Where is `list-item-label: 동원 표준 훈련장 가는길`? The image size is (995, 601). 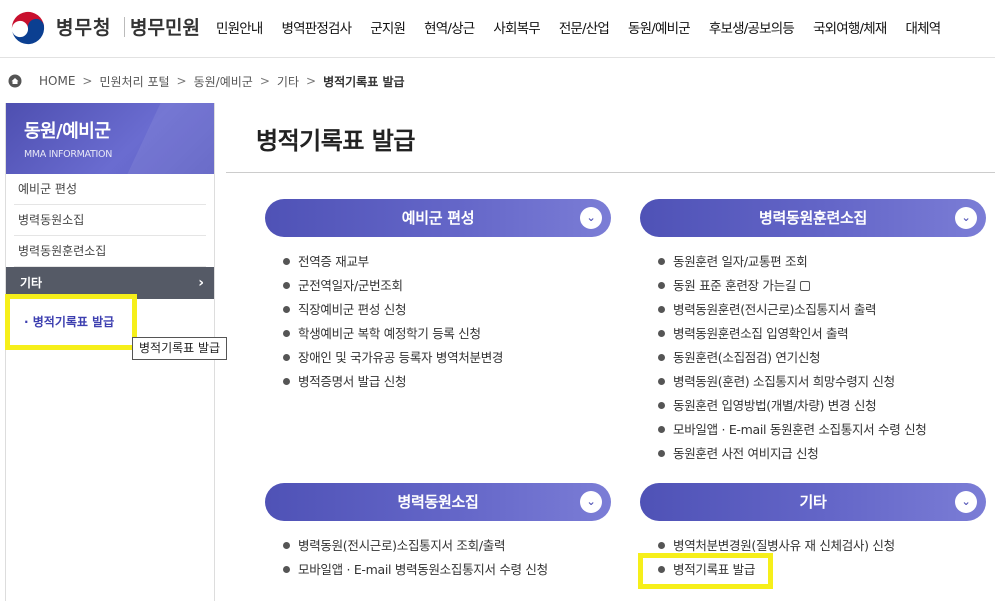
list-item-label: 동원 표준 훈련장 가는길 is located at coordinates (735, 285).